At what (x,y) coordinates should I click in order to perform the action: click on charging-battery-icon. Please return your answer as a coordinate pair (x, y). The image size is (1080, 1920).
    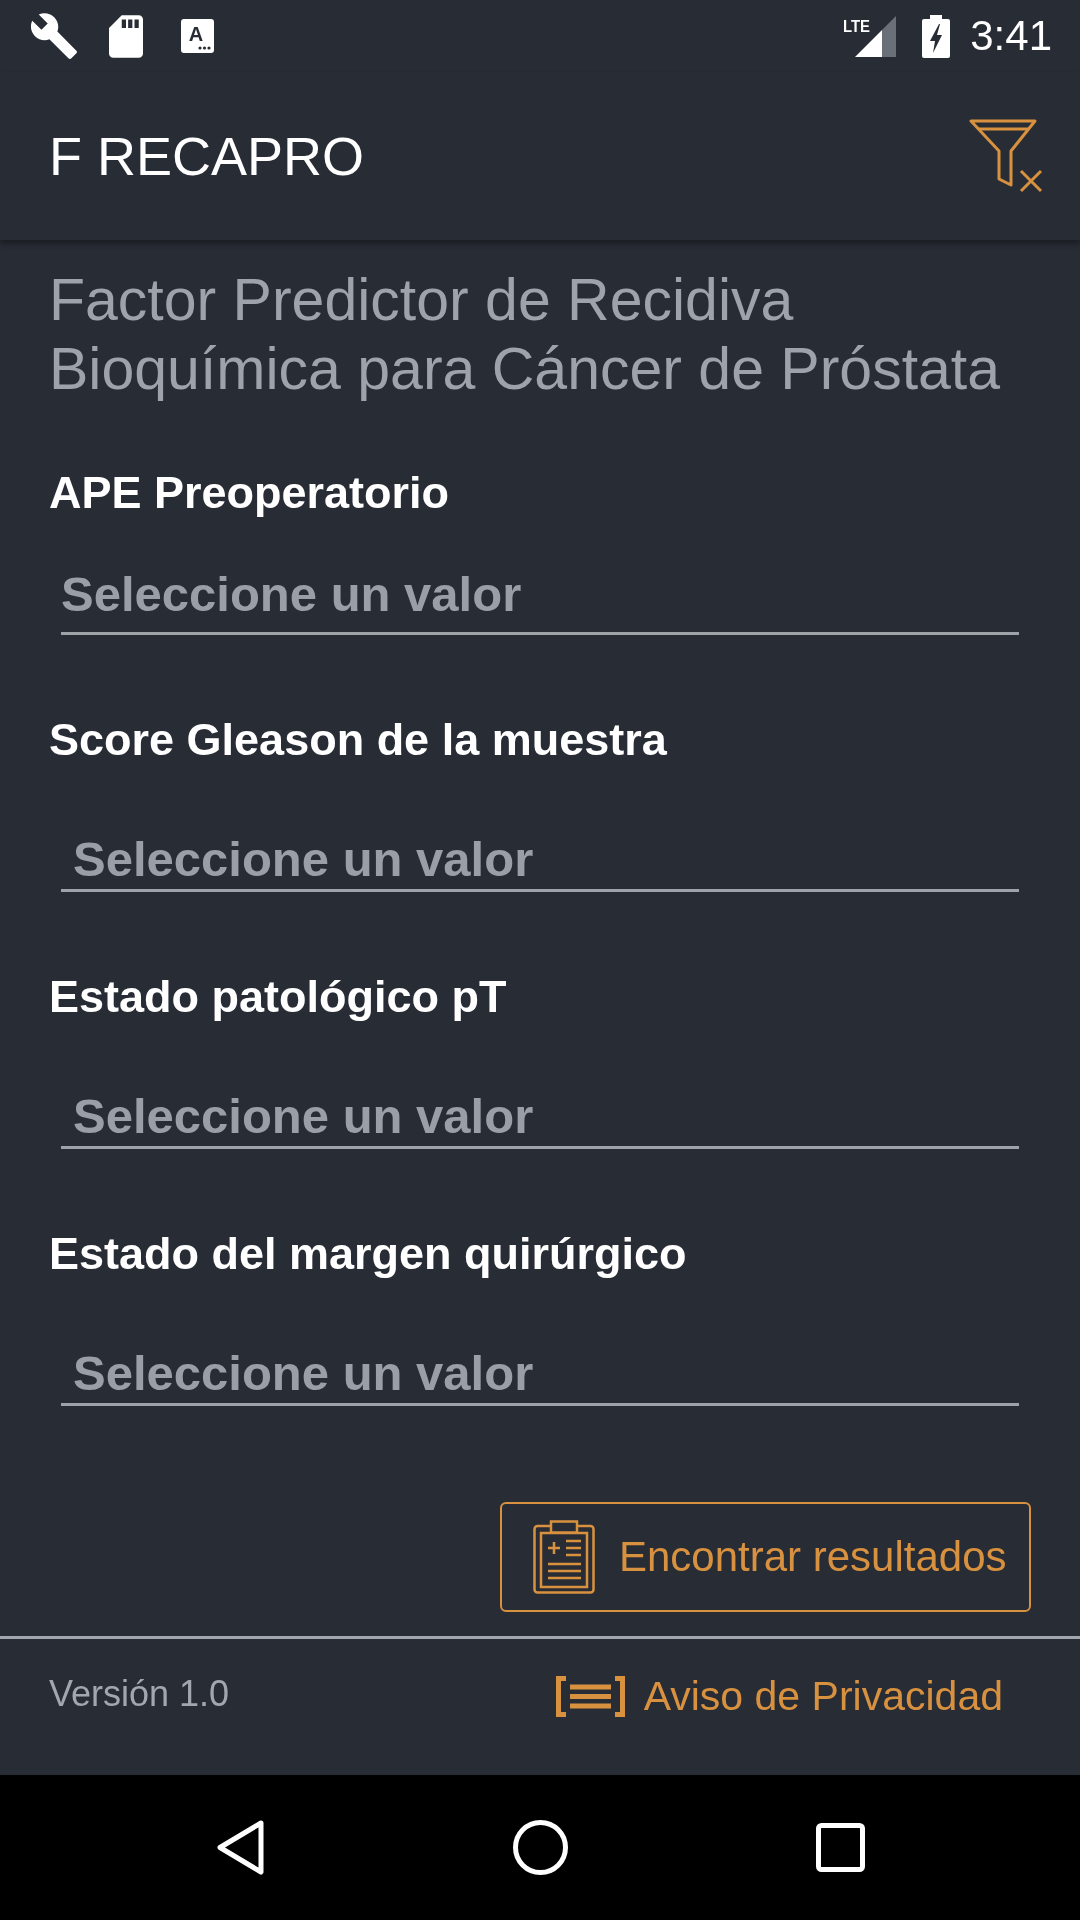
    Looking at the image, I should click on (936, 36).